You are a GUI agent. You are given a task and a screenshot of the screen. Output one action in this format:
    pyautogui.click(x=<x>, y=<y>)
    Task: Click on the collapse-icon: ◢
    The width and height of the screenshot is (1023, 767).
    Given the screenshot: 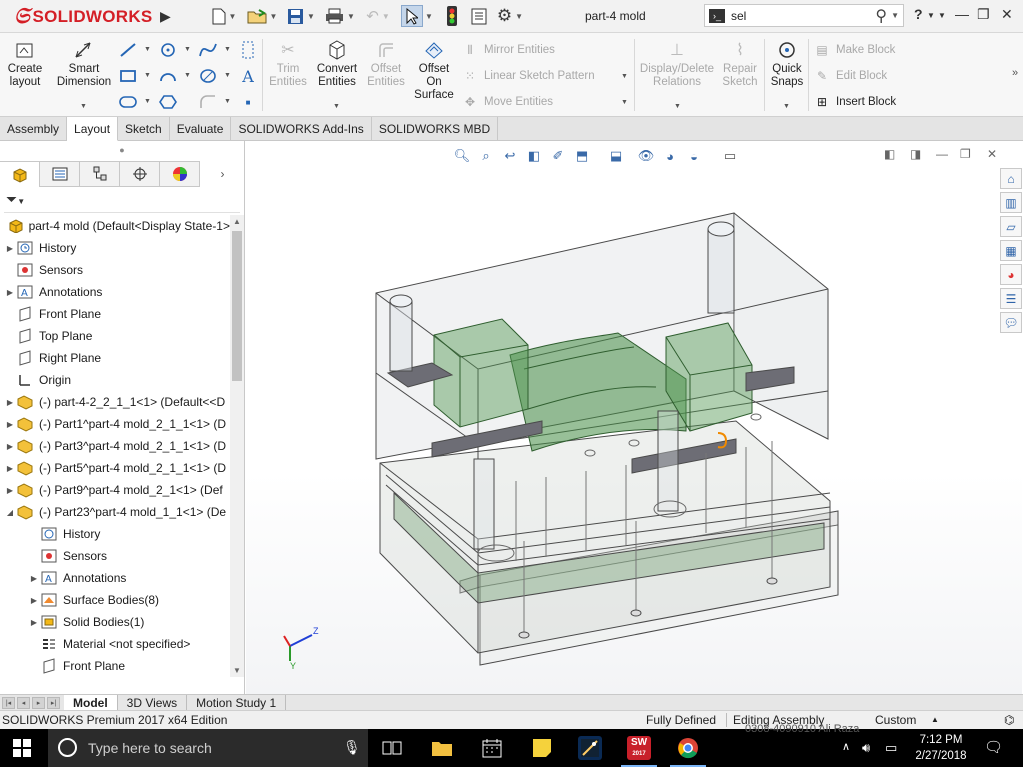 What is the action you would take?
    pyautogui.click(x=10, y=512)
    